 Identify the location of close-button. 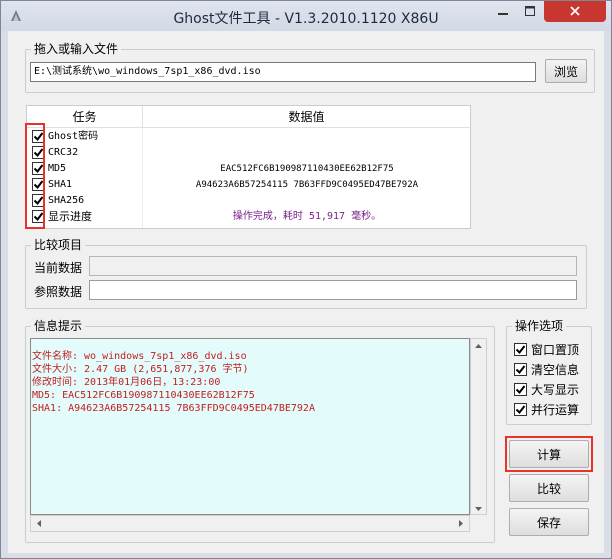
(575, 11).